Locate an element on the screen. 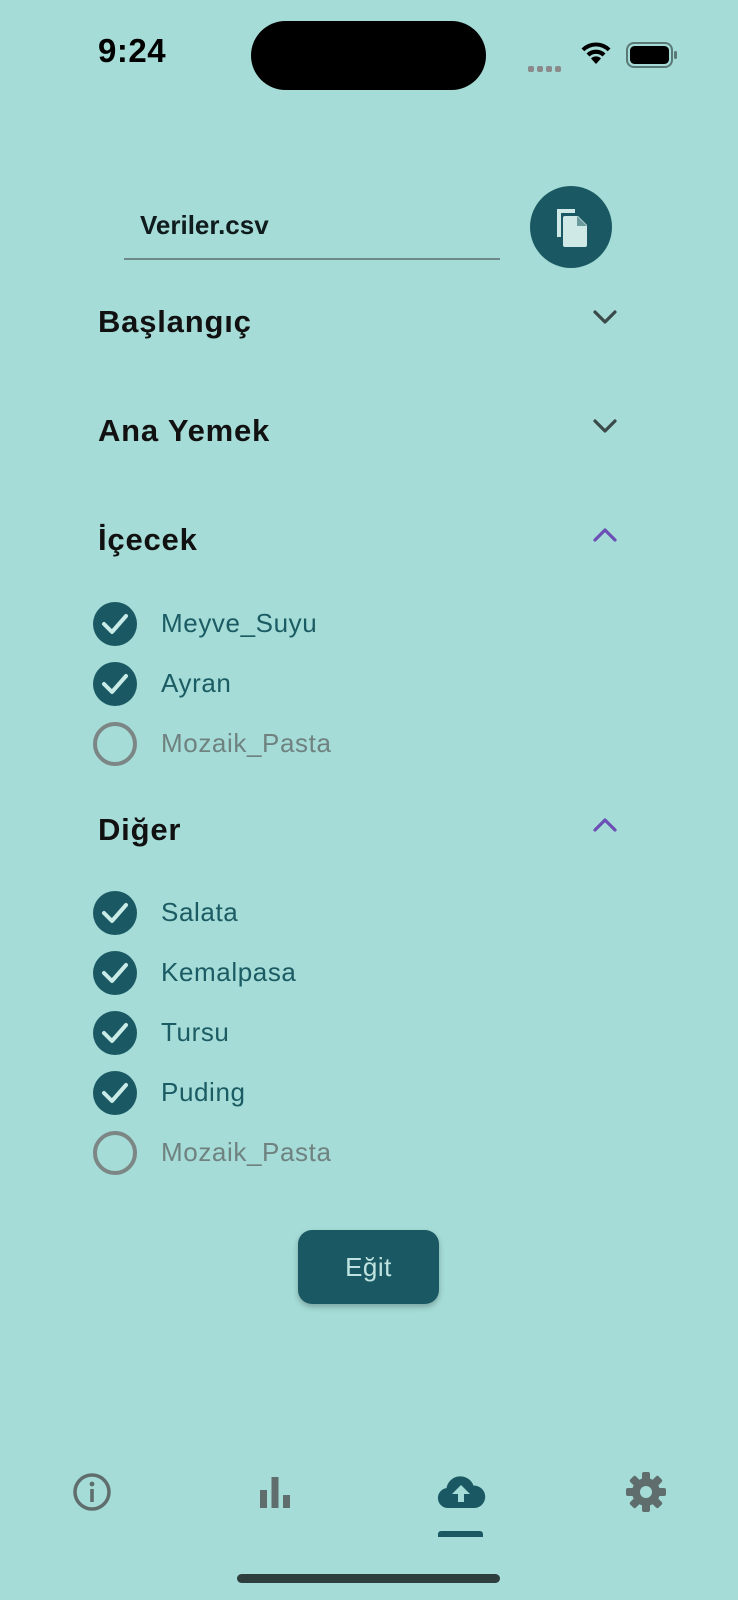 This screenshot has width=738, height=1600. section-title: Başlangıç is located at coordinates (175, 321).